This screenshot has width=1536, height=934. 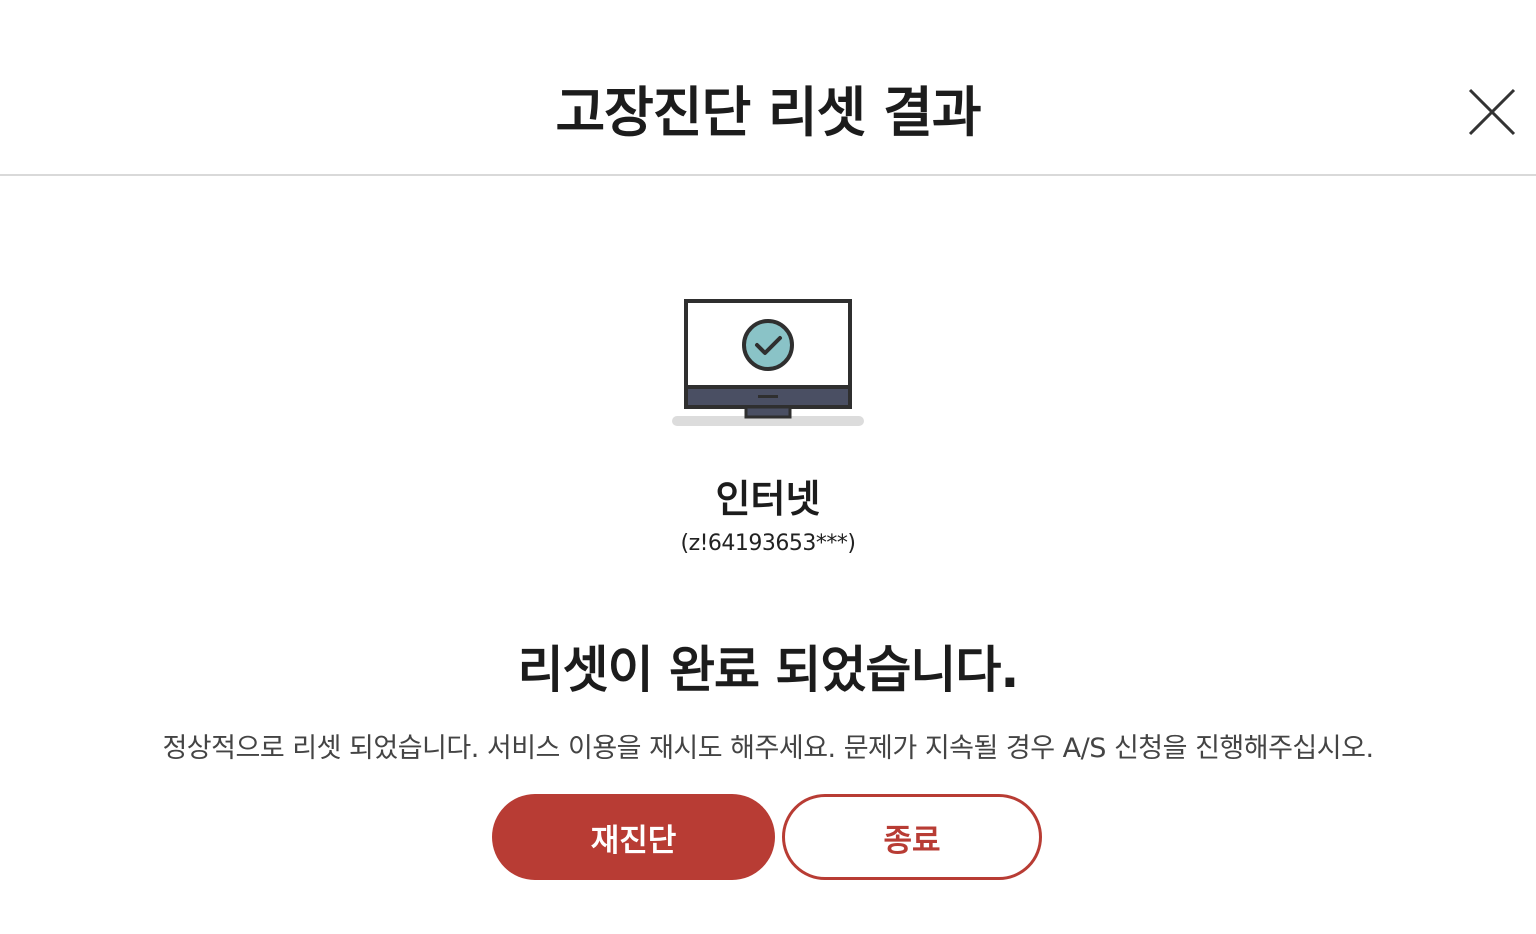 I want to click on result-heading: 리셋이 완료 되었습니다., so click(x=768, y=670).